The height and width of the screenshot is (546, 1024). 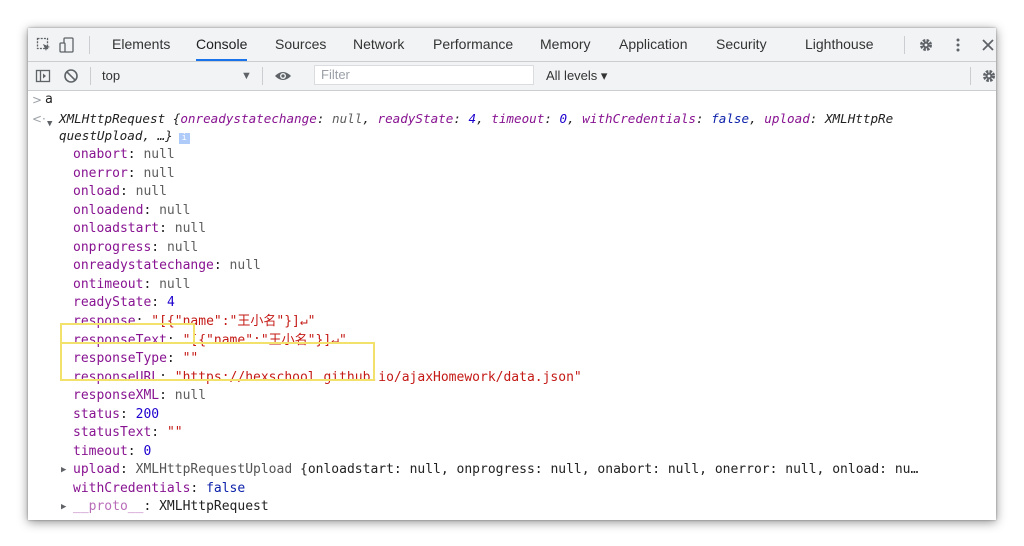 I want to click on property-row: readyState: 4, so click(x=124, y=303).